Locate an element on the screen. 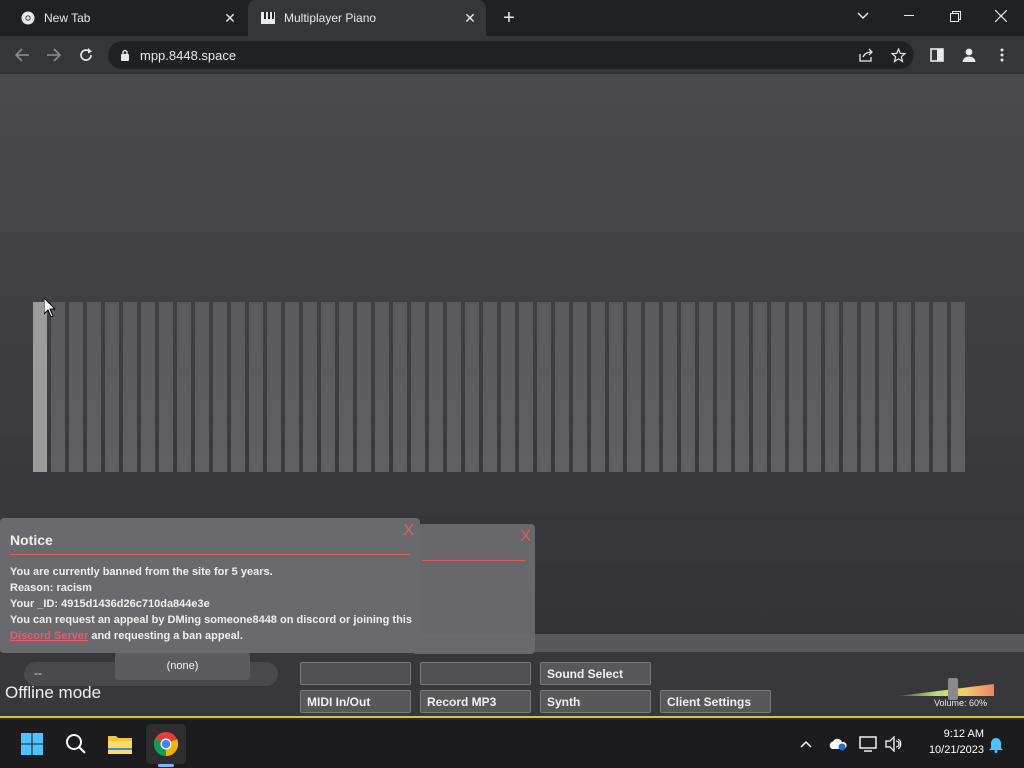  windows-start-icon is located at coordinates (32, 744).